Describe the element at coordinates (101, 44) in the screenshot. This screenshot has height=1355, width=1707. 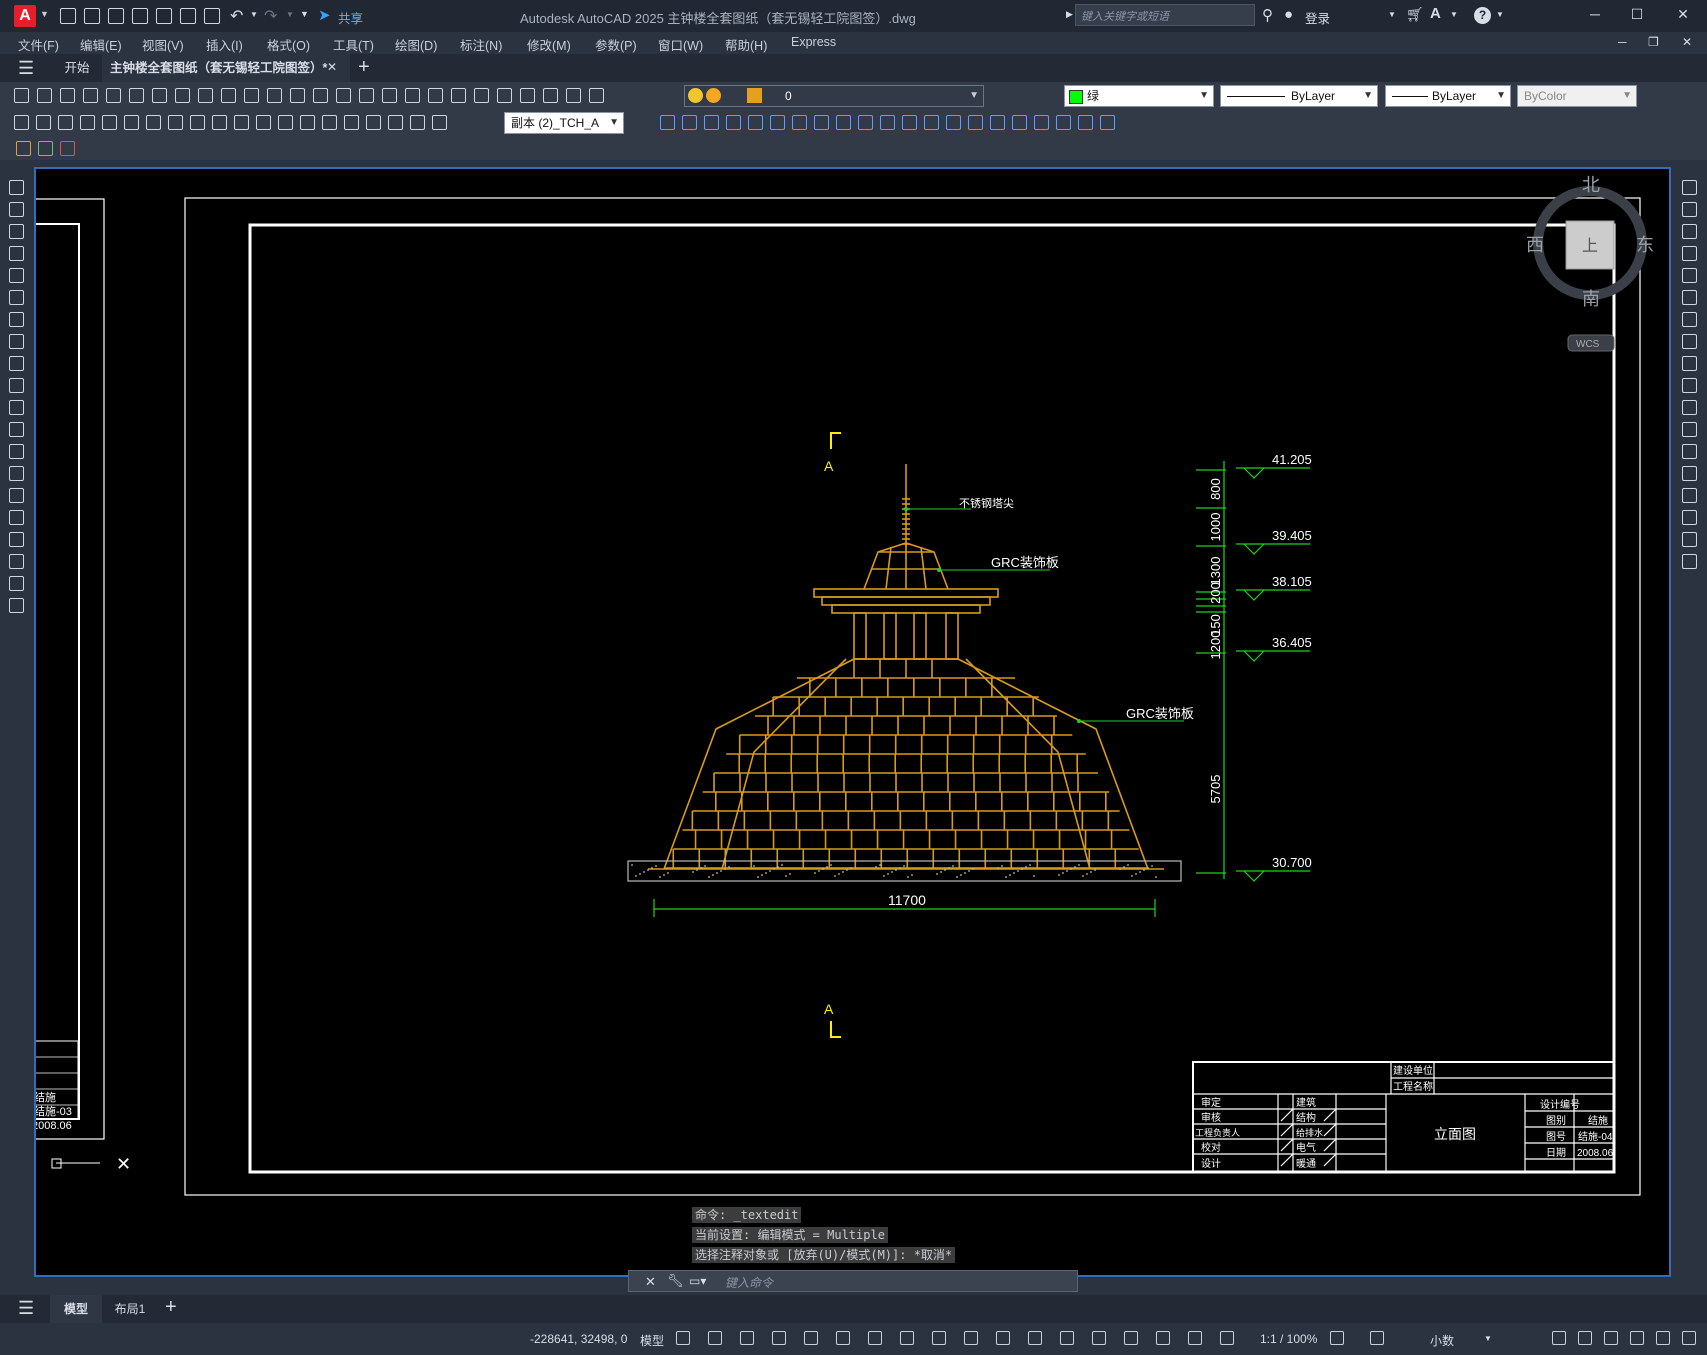
I see `menu-edit: 编辑(E)` at that location.